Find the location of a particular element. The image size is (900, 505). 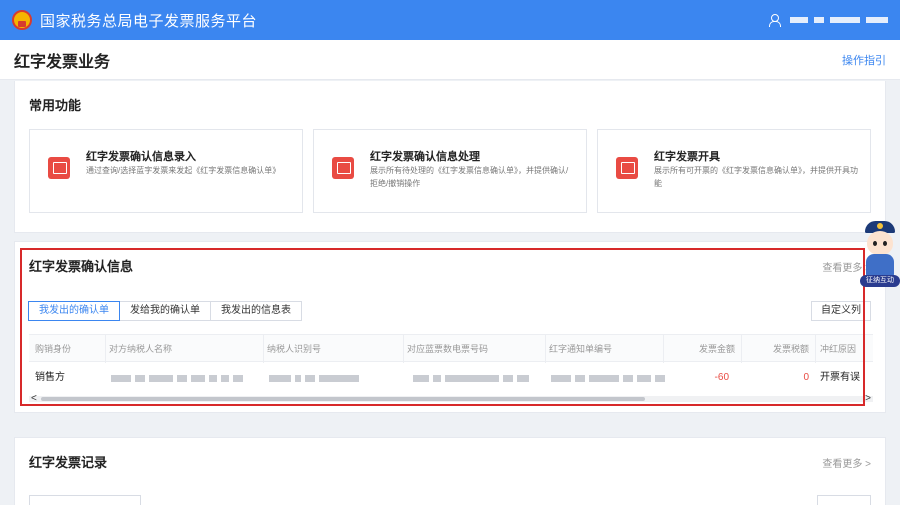

top-bar: 国家税务总局电子发票服务平台 is located at coordinates (450, 20).